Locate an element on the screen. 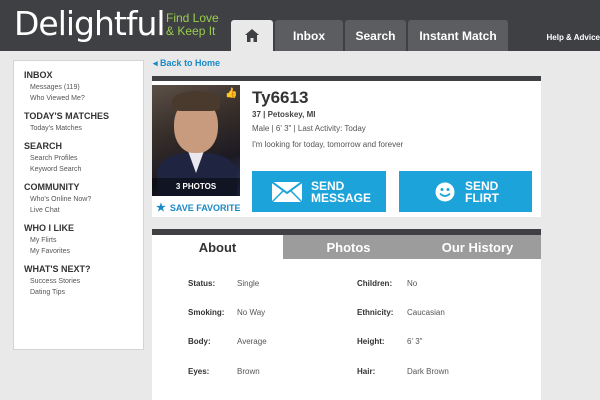 The height and width of the screenshot is (400, 600). site-logo: Delightful is located at coordinates (90, 23).